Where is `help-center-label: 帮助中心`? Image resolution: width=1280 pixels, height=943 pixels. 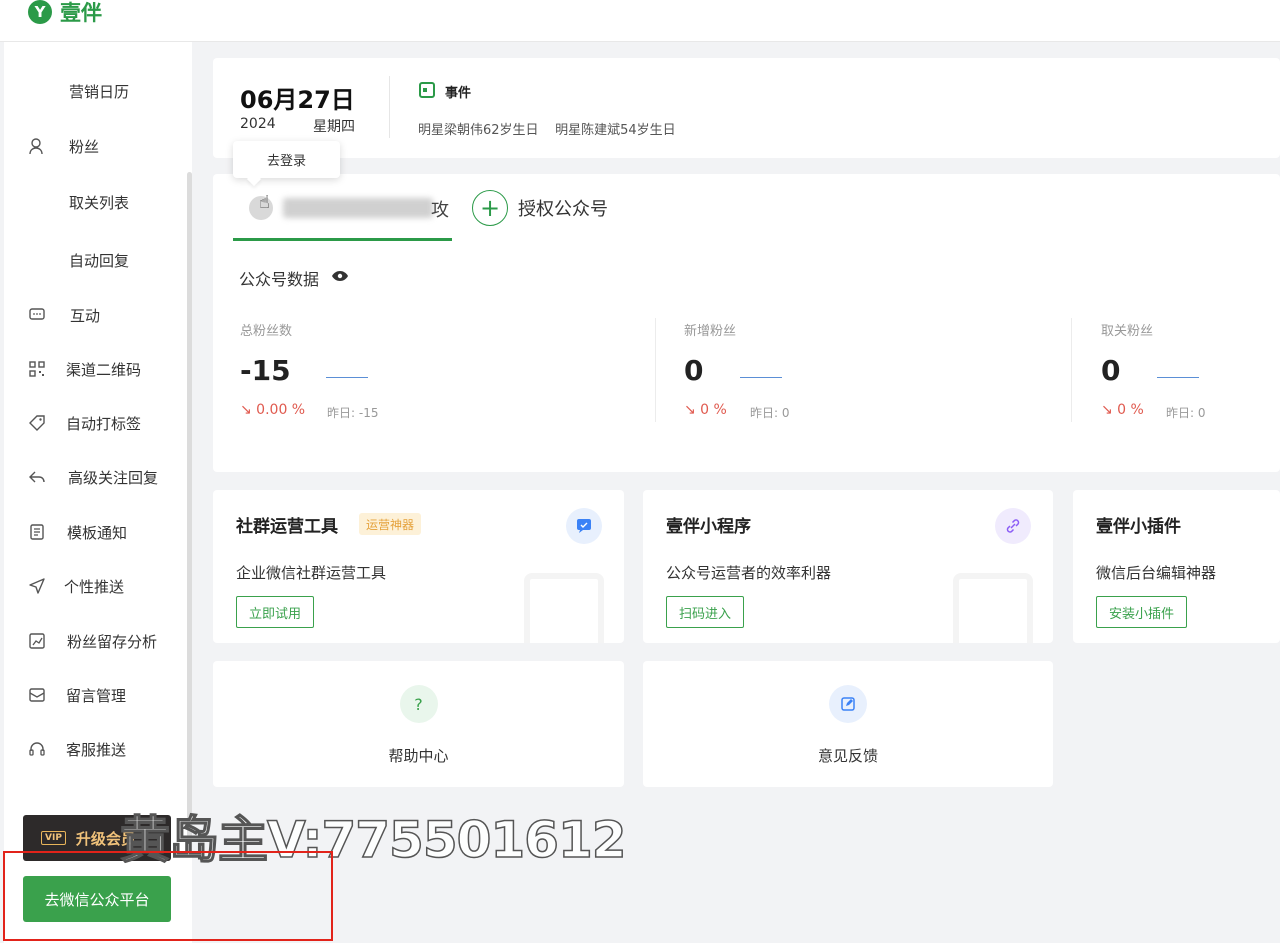 help-center-label: 帮助中心 is located at coordinates (418, 756).